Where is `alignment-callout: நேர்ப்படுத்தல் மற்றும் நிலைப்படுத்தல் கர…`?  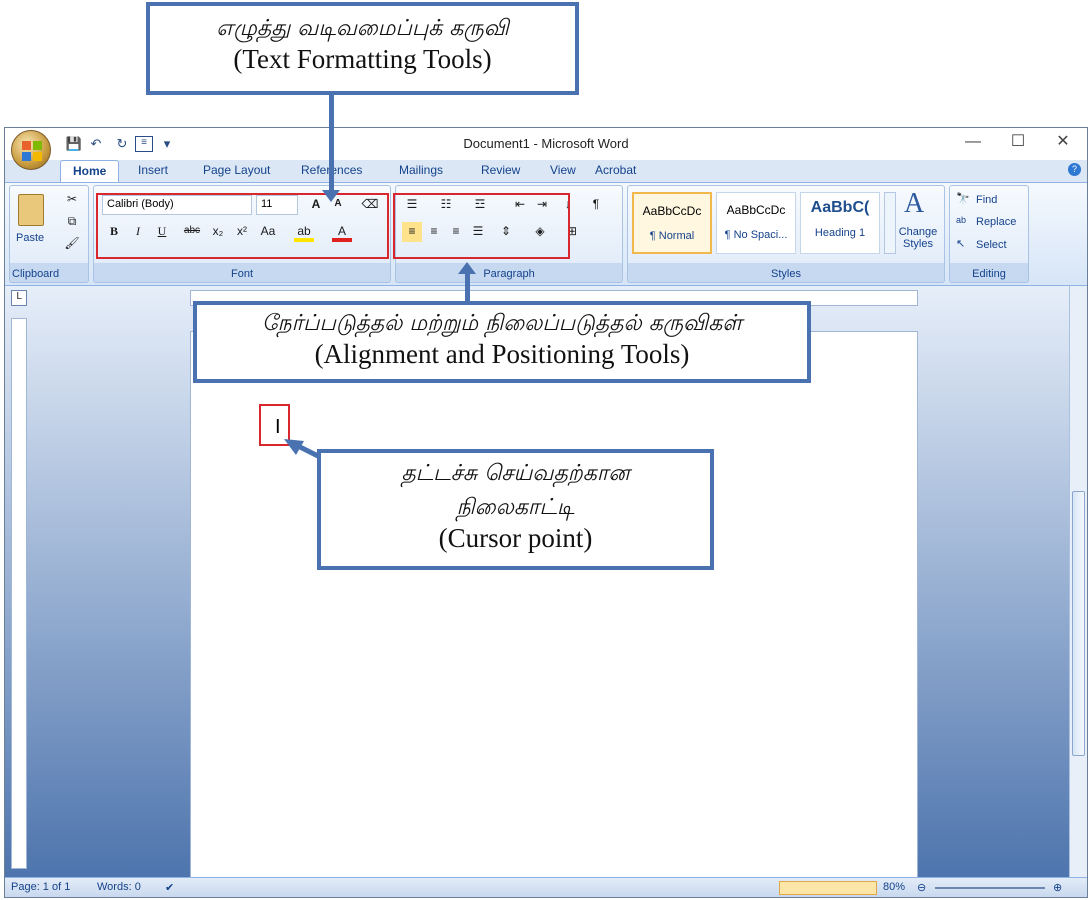 alignment-callout: நேர்ப்படுத்தல் மற்றும் நிலைப்படுத்தல் கர… is located at coordinates (502, 342).